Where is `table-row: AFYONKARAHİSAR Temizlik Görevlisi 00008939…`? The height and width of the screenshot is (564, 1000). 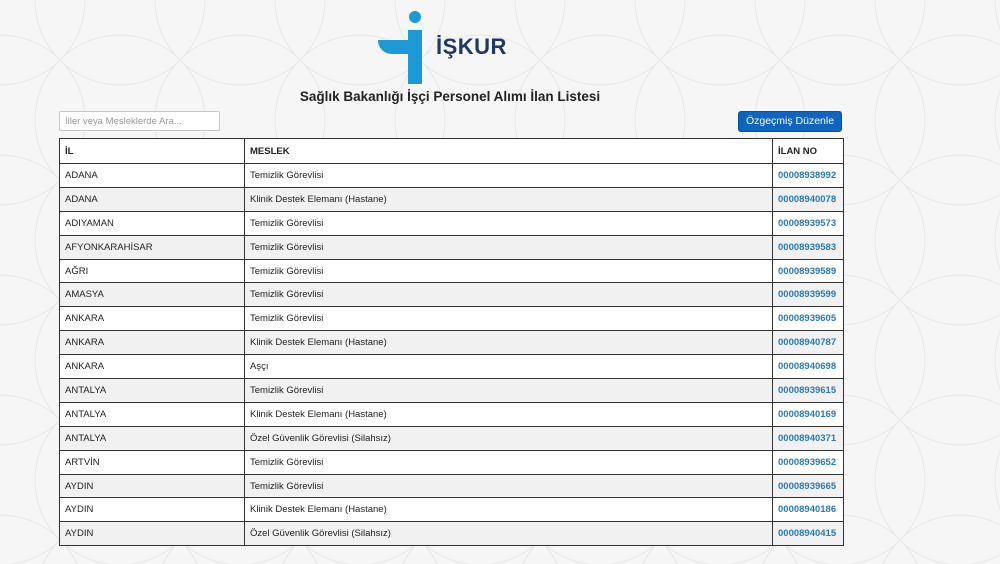 table-row: AFYONKARAHİSAR Temizlik Görevlisi 00008939… is located at coordinates (451, 247).